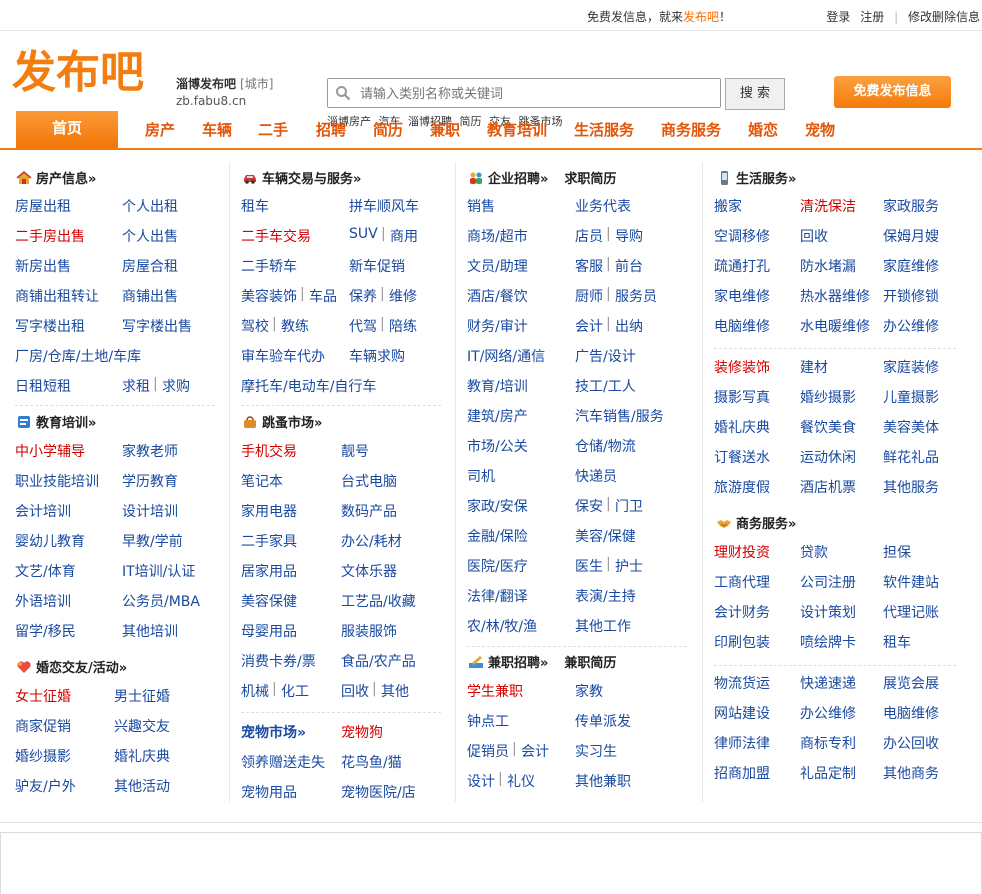  I want to click on category-link: 运动休闲, so click(828, 457).